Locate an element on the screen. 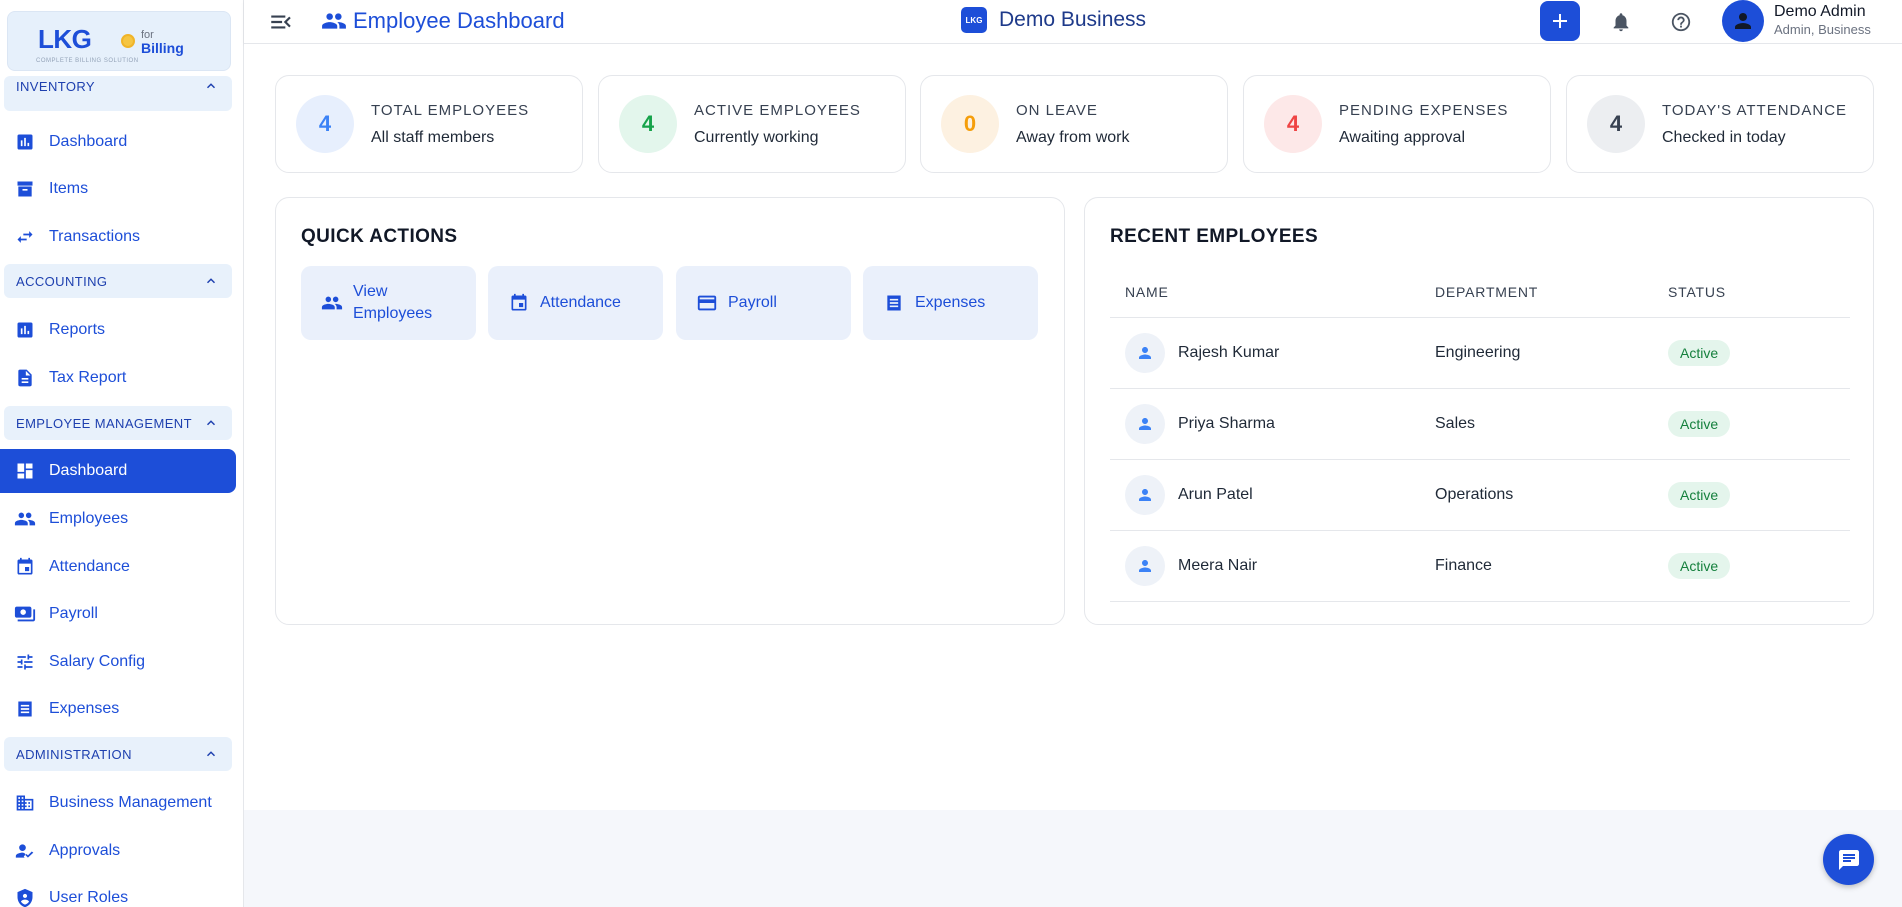  business-selector: LKG Demo Business is located at coordinates (1053, 20).